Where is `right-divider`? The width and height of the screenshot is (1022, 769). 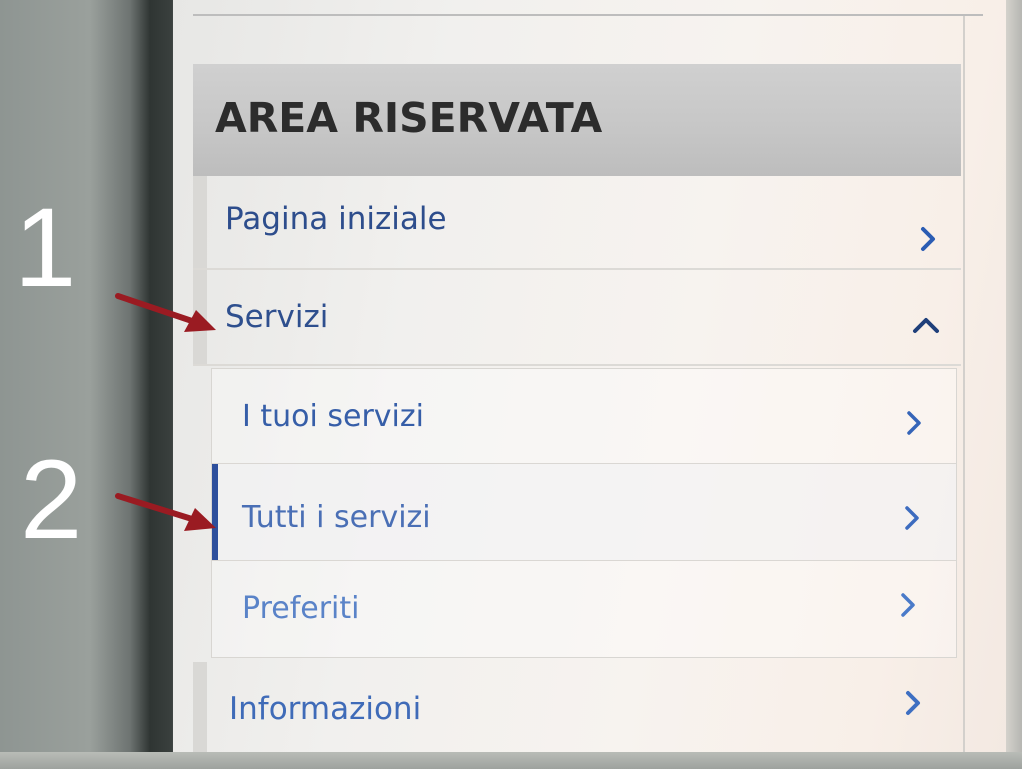 right-divider is located at coordinates (964, 384).